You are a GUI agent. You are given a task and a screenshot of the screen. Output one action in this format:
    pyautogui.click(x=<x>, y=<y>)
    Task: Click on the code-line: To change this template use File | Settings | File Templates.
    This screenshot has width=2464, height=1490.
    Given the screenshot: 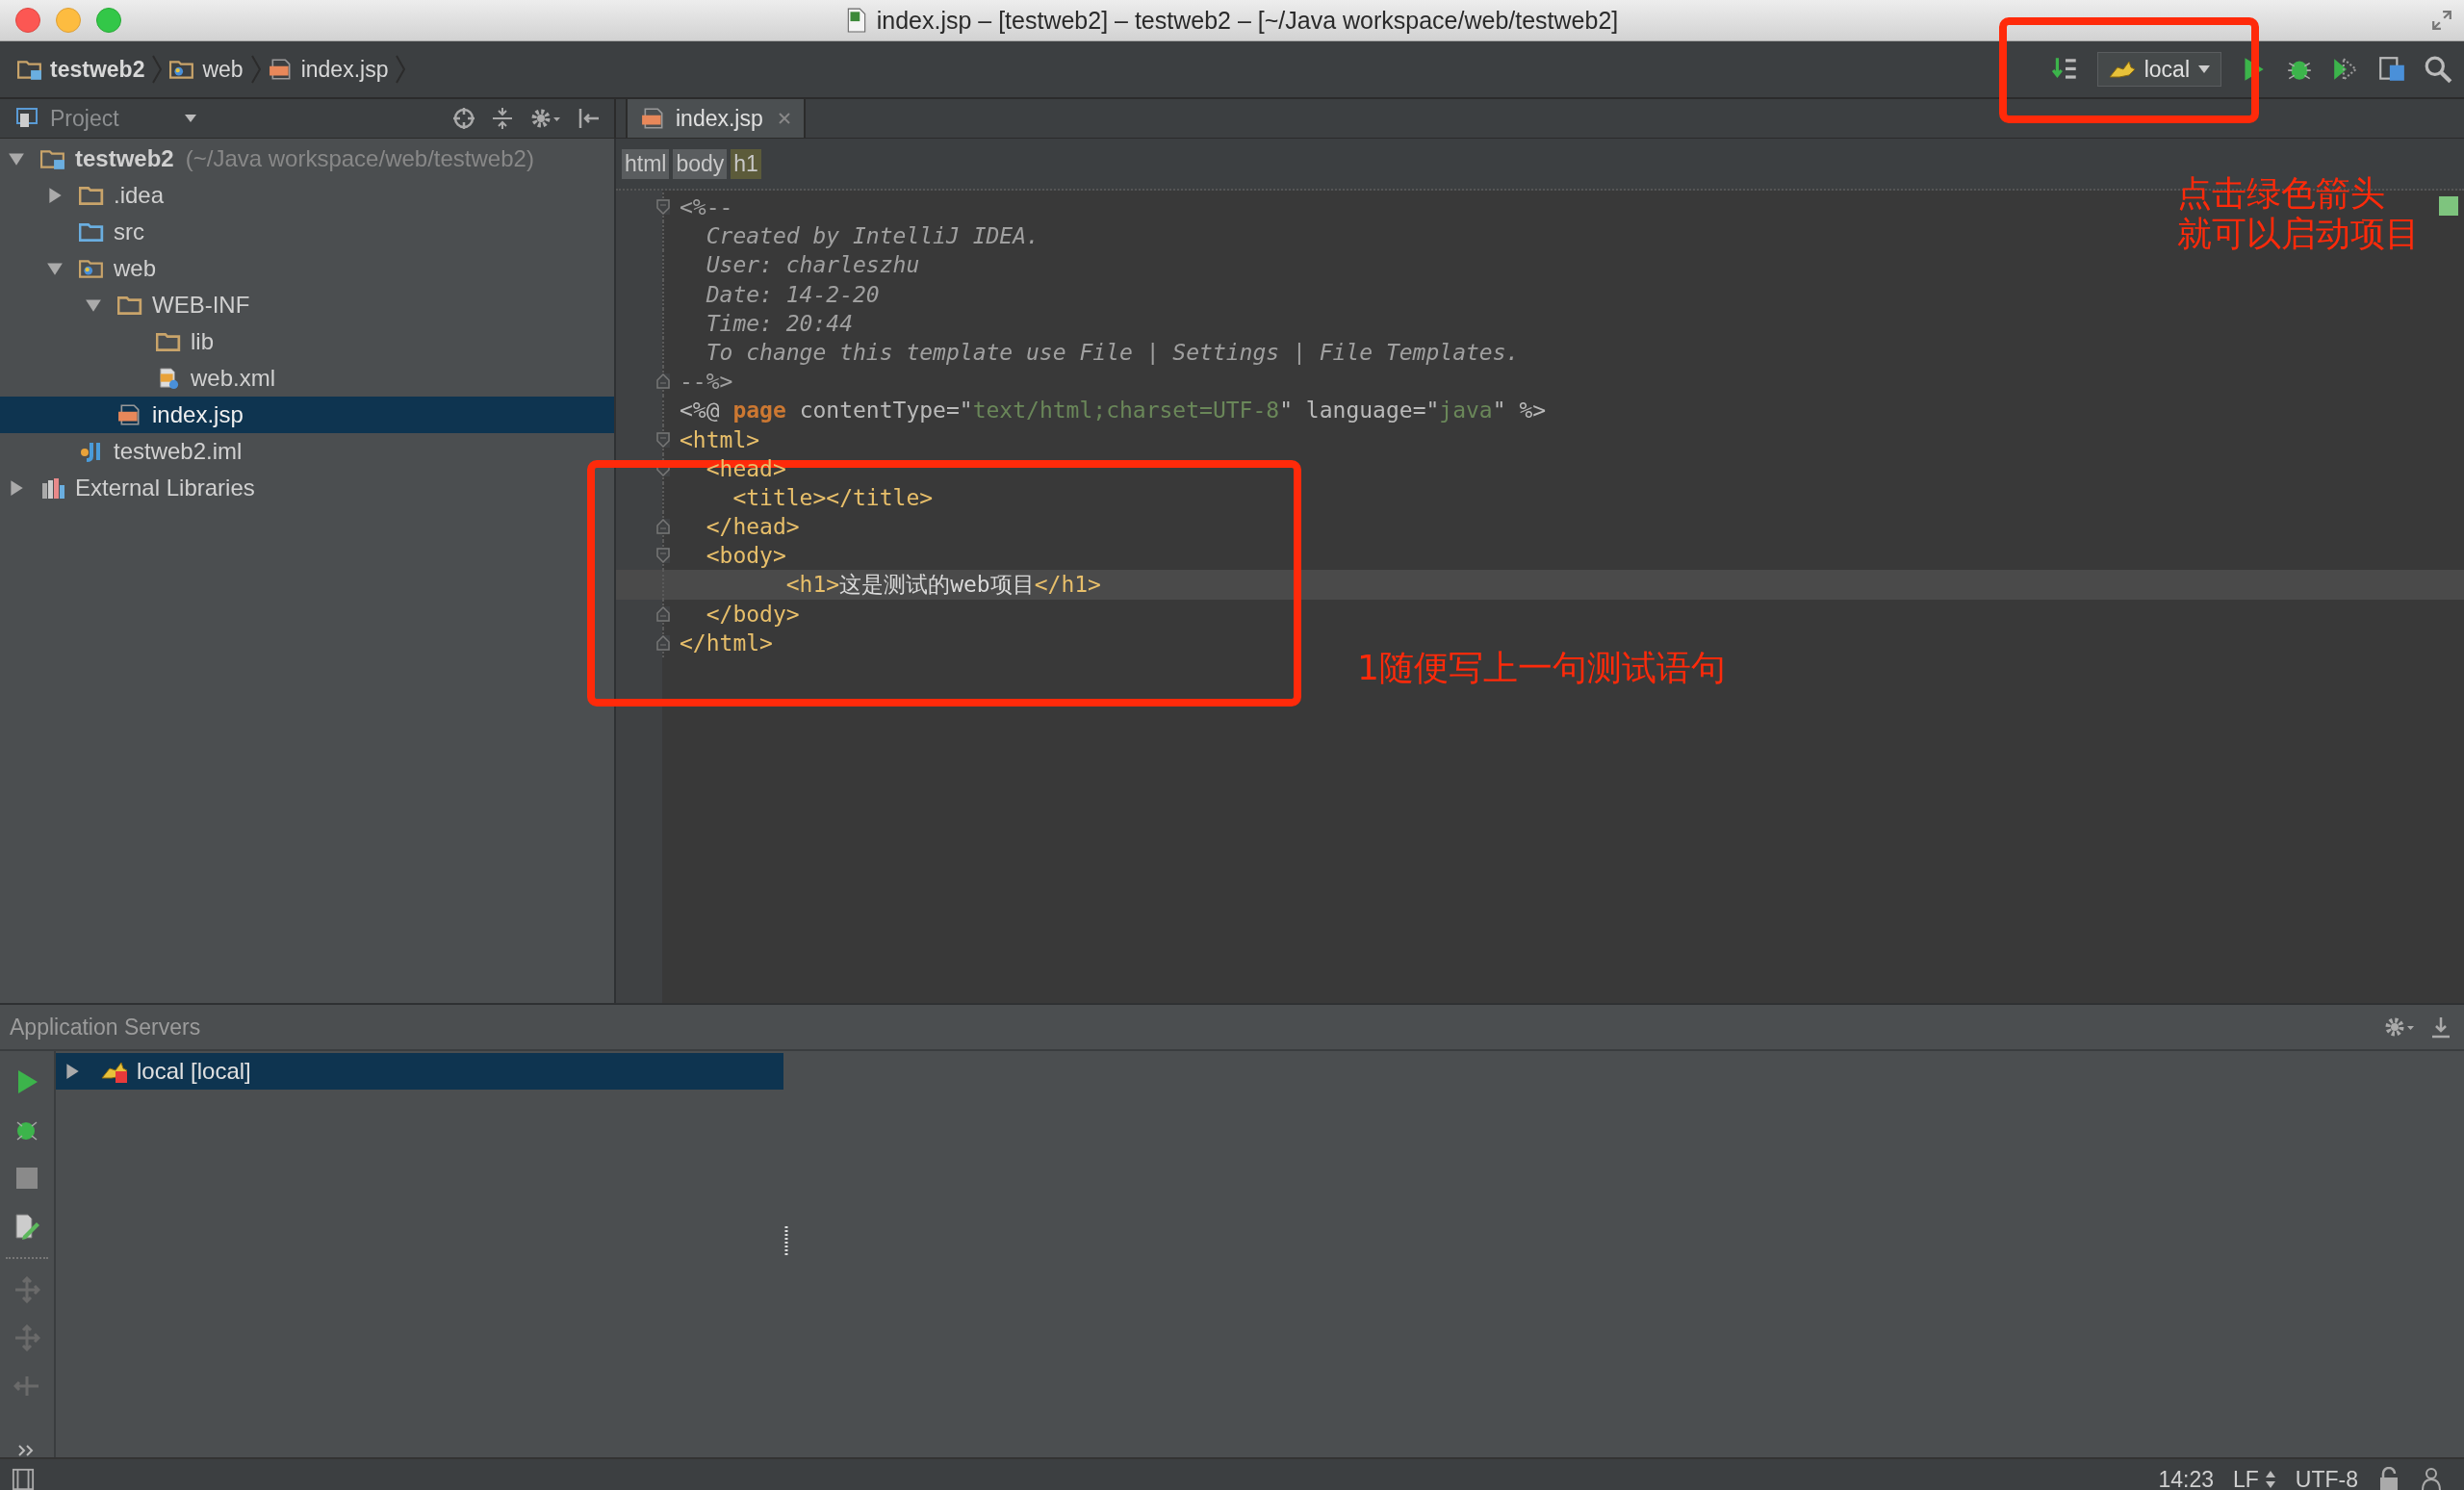 What is the action you would take?
    pyautogui.click(x=1112, y=353)
    